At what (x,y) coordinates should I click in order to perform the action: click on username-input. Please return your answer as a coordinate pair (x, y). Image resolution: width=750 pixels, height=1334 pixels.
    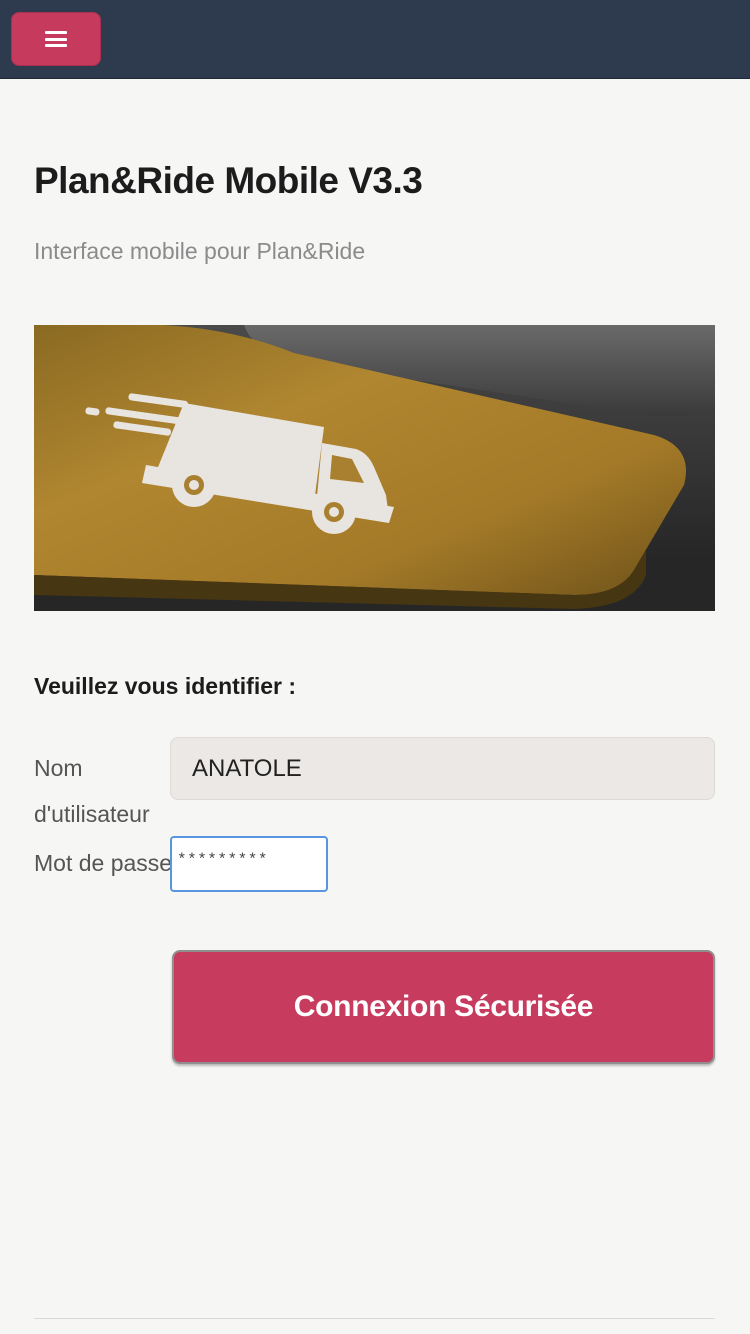
    Looking at the image, I should click on (442, 768).